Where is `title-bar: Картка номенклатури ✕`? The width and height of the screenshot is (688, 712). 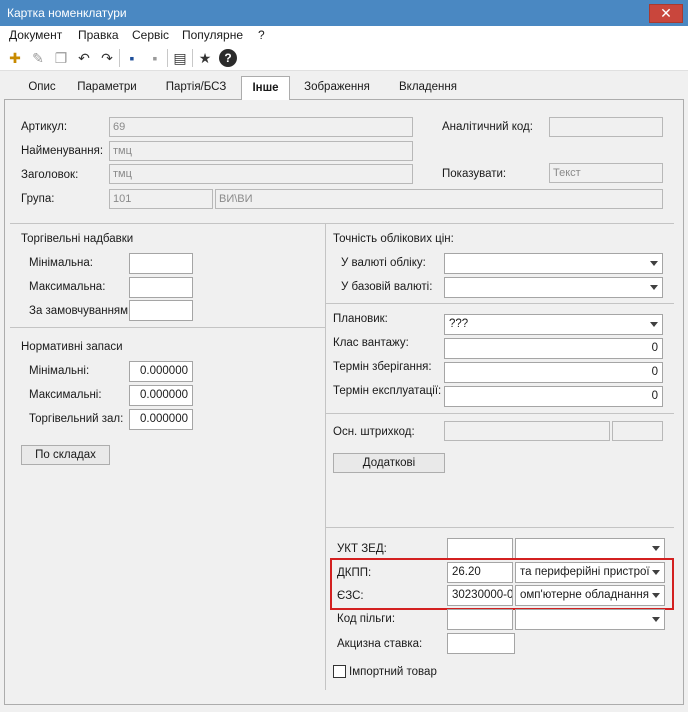 title-bar: Картка номенклатури ✕ is located at coordinates (344, 13).